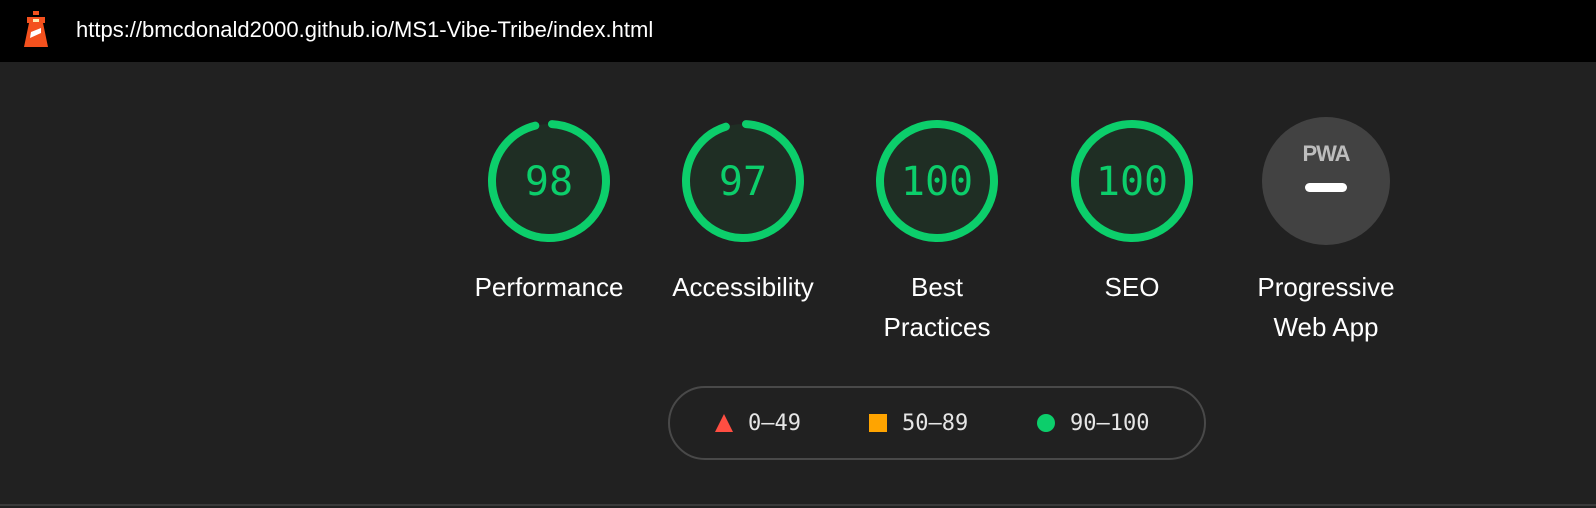 The image size is (1596, 508). I want to click on pwa-badge-text: PWA, so click(1326, 153).